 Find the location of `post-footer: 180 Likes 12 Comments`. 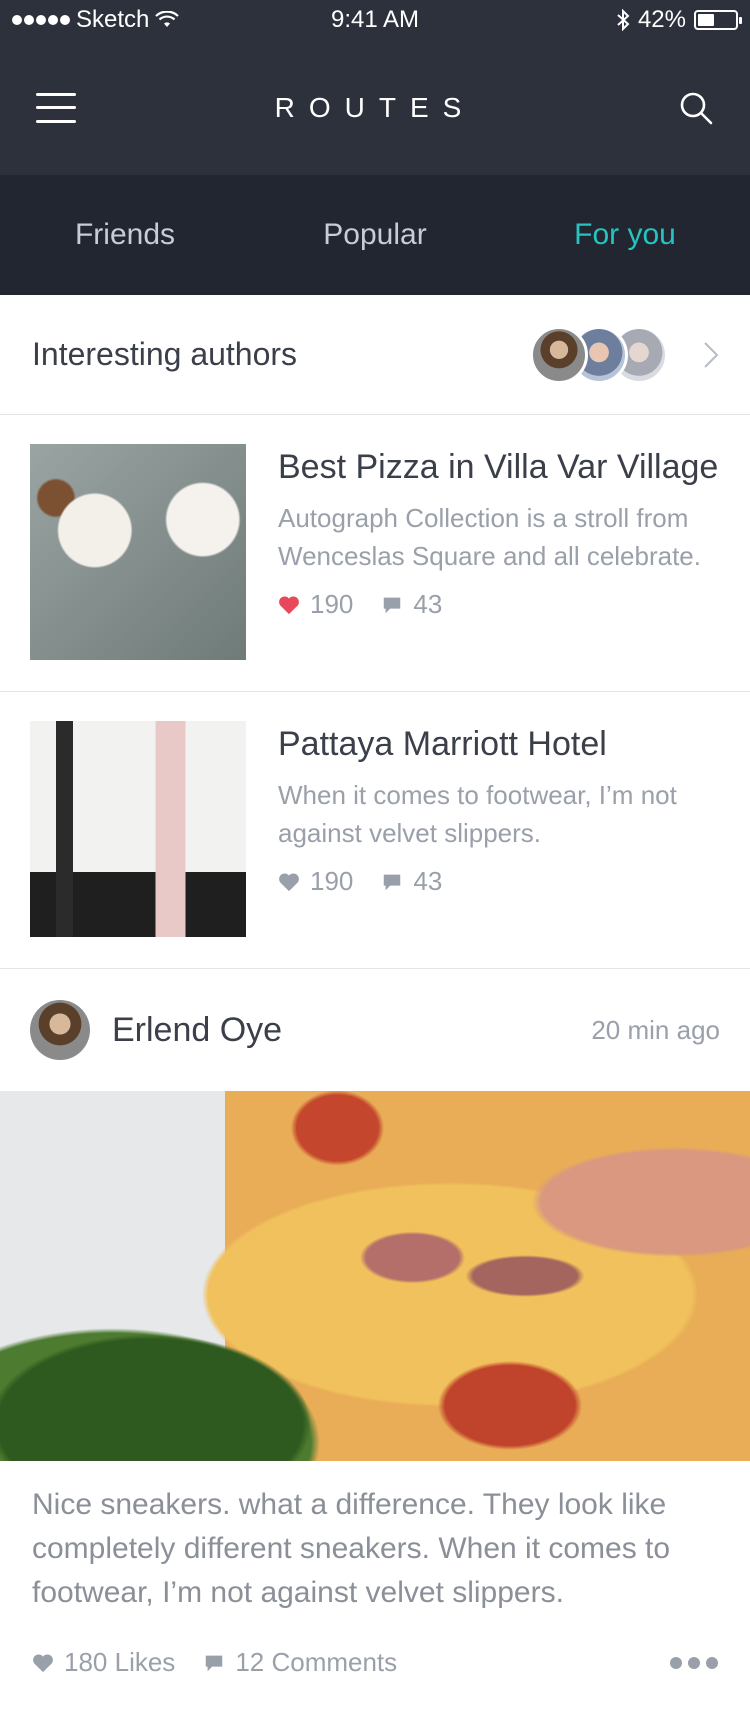

post-footer: 180 Likes 12 Comments is located at coordinates (375, 1662).